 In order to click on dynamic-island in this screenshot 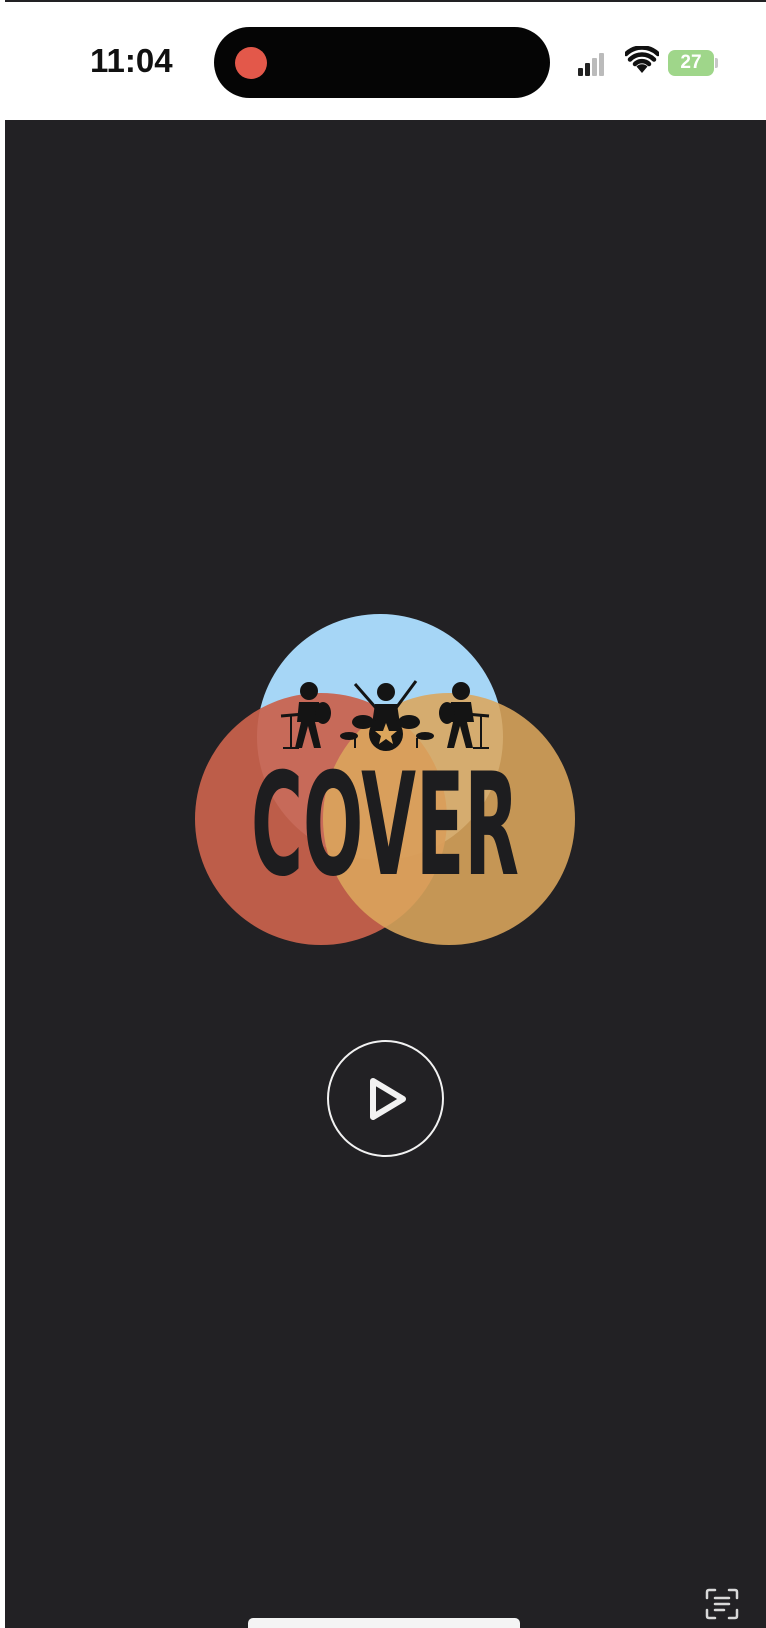, I will do `click(382, 62)`.